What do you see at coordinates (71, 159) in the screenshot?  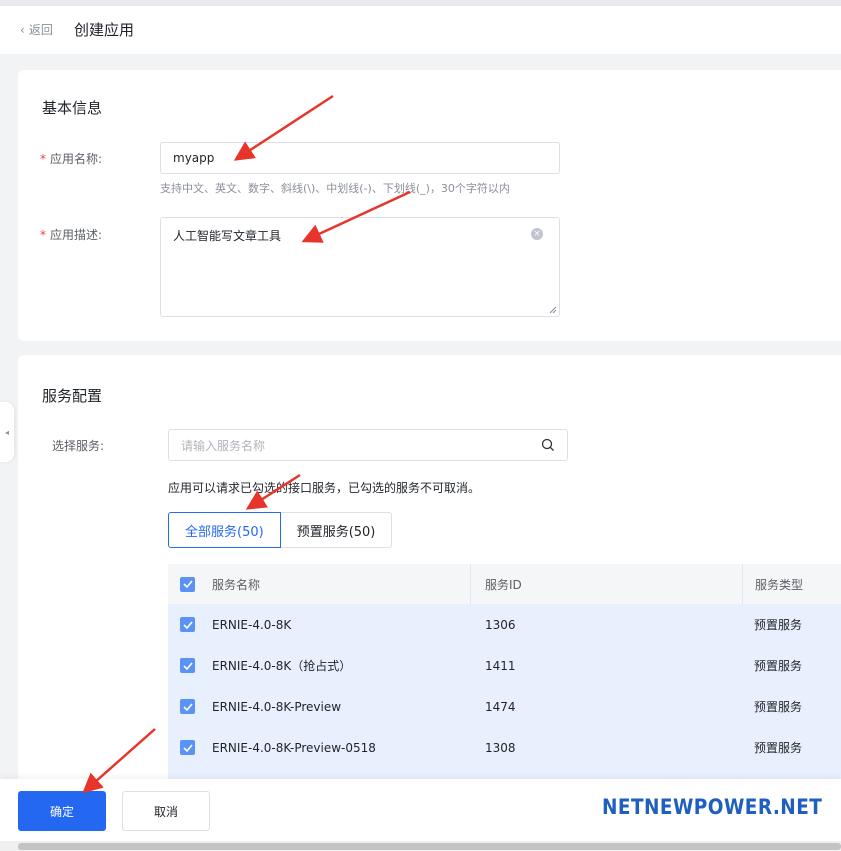 I see `app-name-label: * 应用名称:` at bounding box center [71, 159].